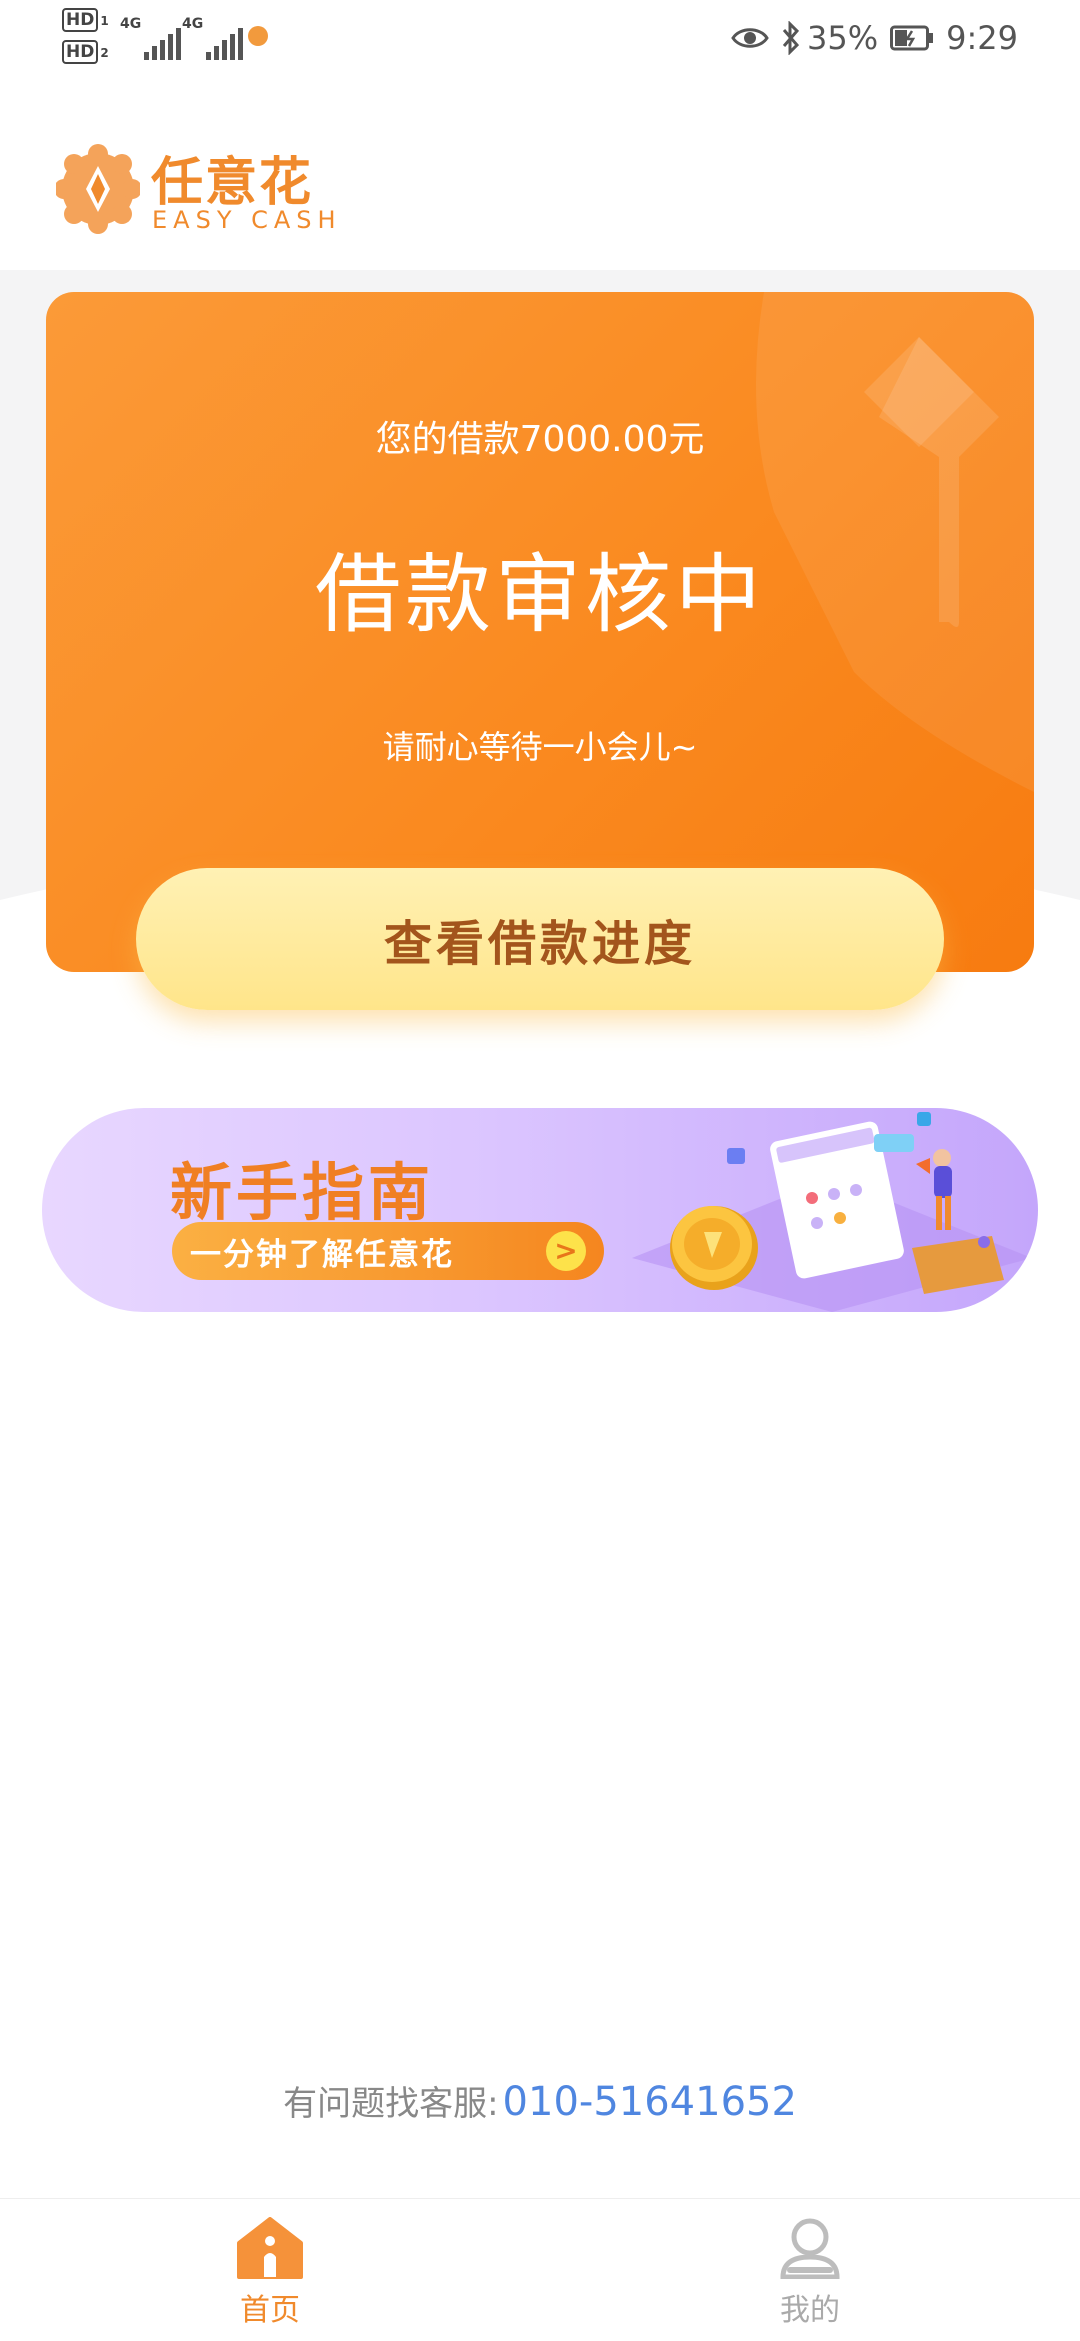 The height and width of the screenshot is (2341, 1080). Describe the element at coordinates (540, 1210) in the screenshot. I see `beginner-guide-banner: 新手指南 一分钟了解任意花 >` at that location.